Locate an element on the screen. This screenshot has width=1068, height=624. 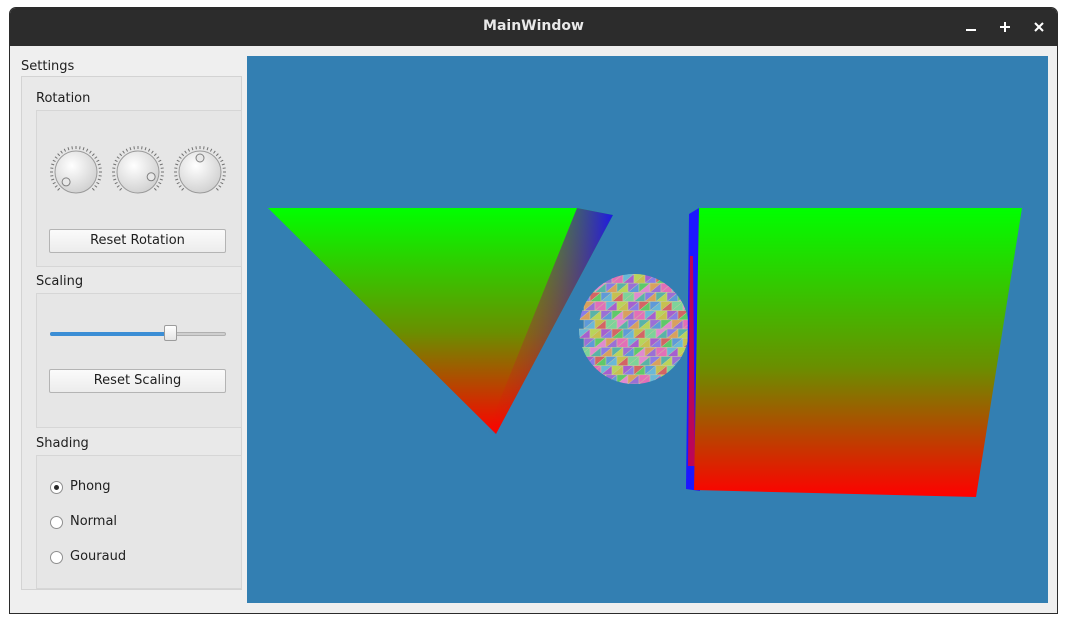
scaling-slider is located at coordinates (138, 334).